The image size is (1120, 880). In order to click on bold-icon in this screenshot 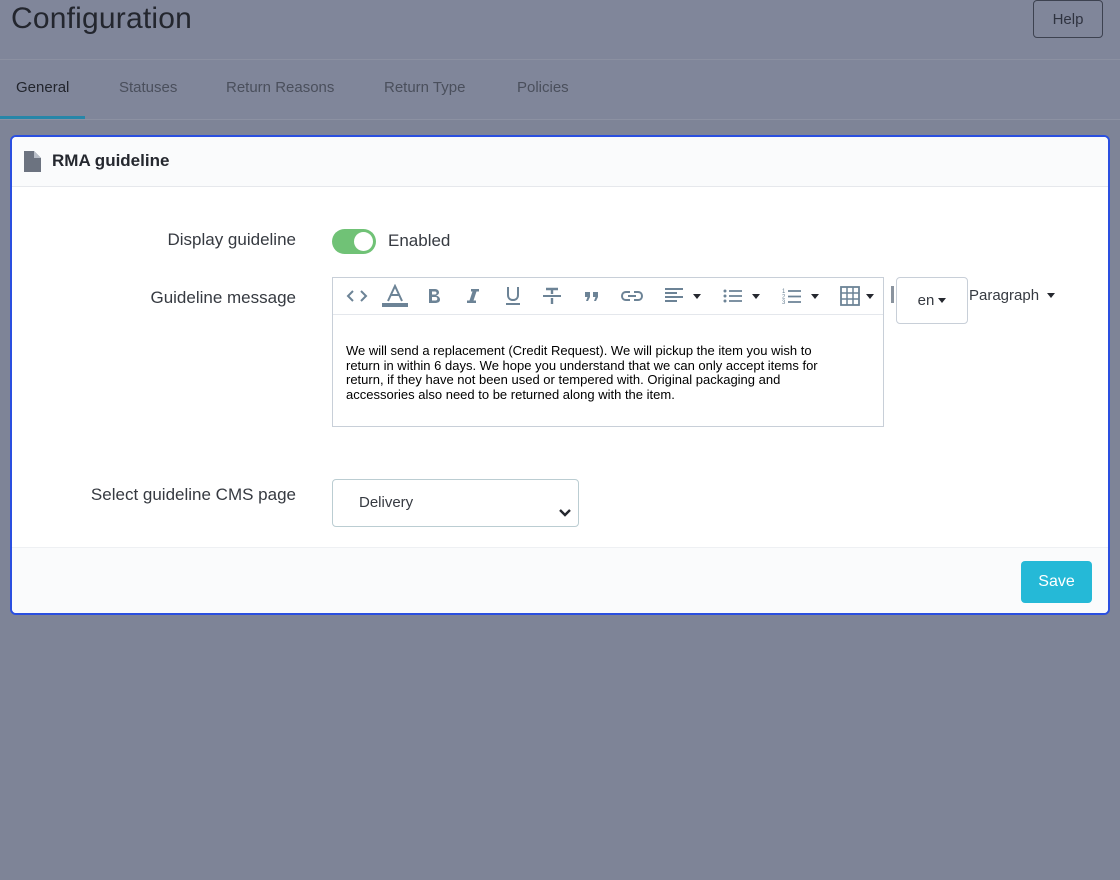, I will do `click(434, 296)`.